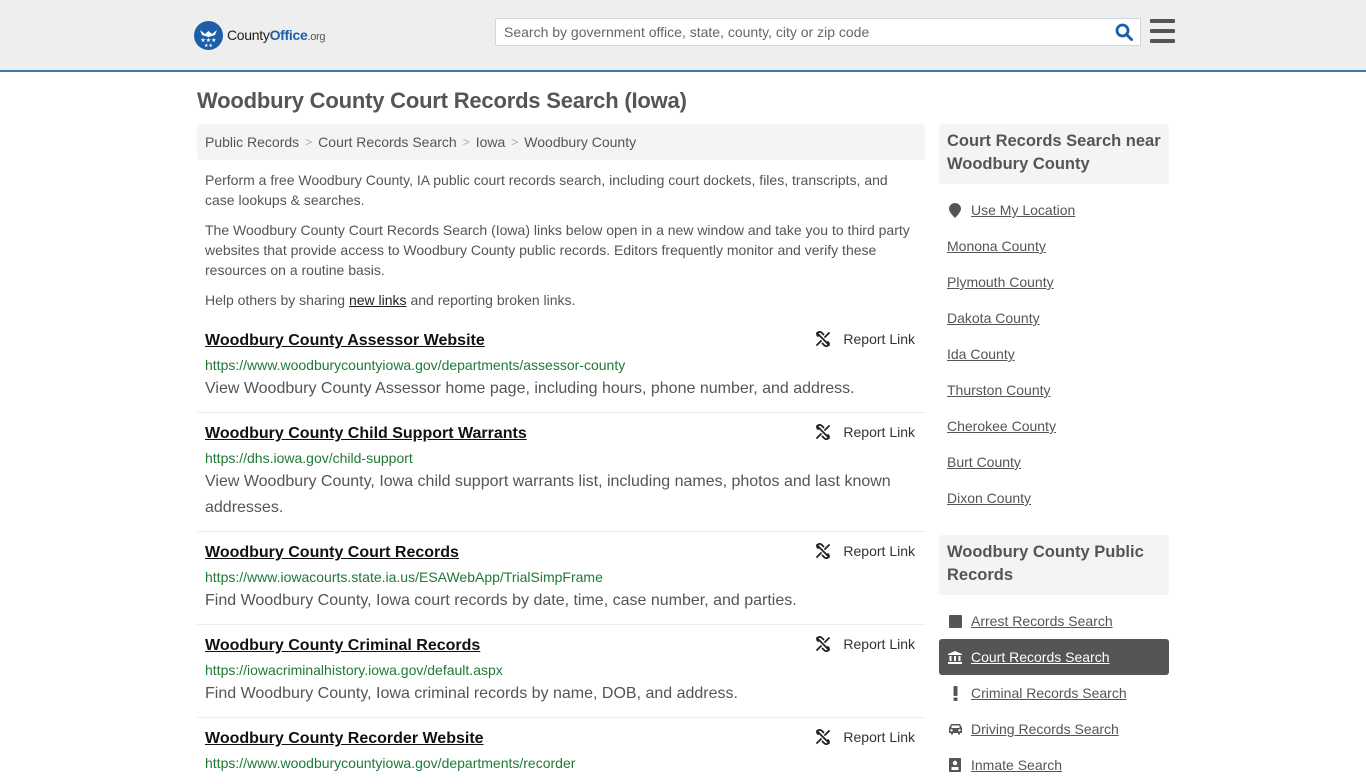 The width and height of the screenshot is (1366, 784). What do you see at coordinates (1016, 765) in the screenshot?
I see `inmate-search-link: Inmate Search` at bounding box center [1016, 765].